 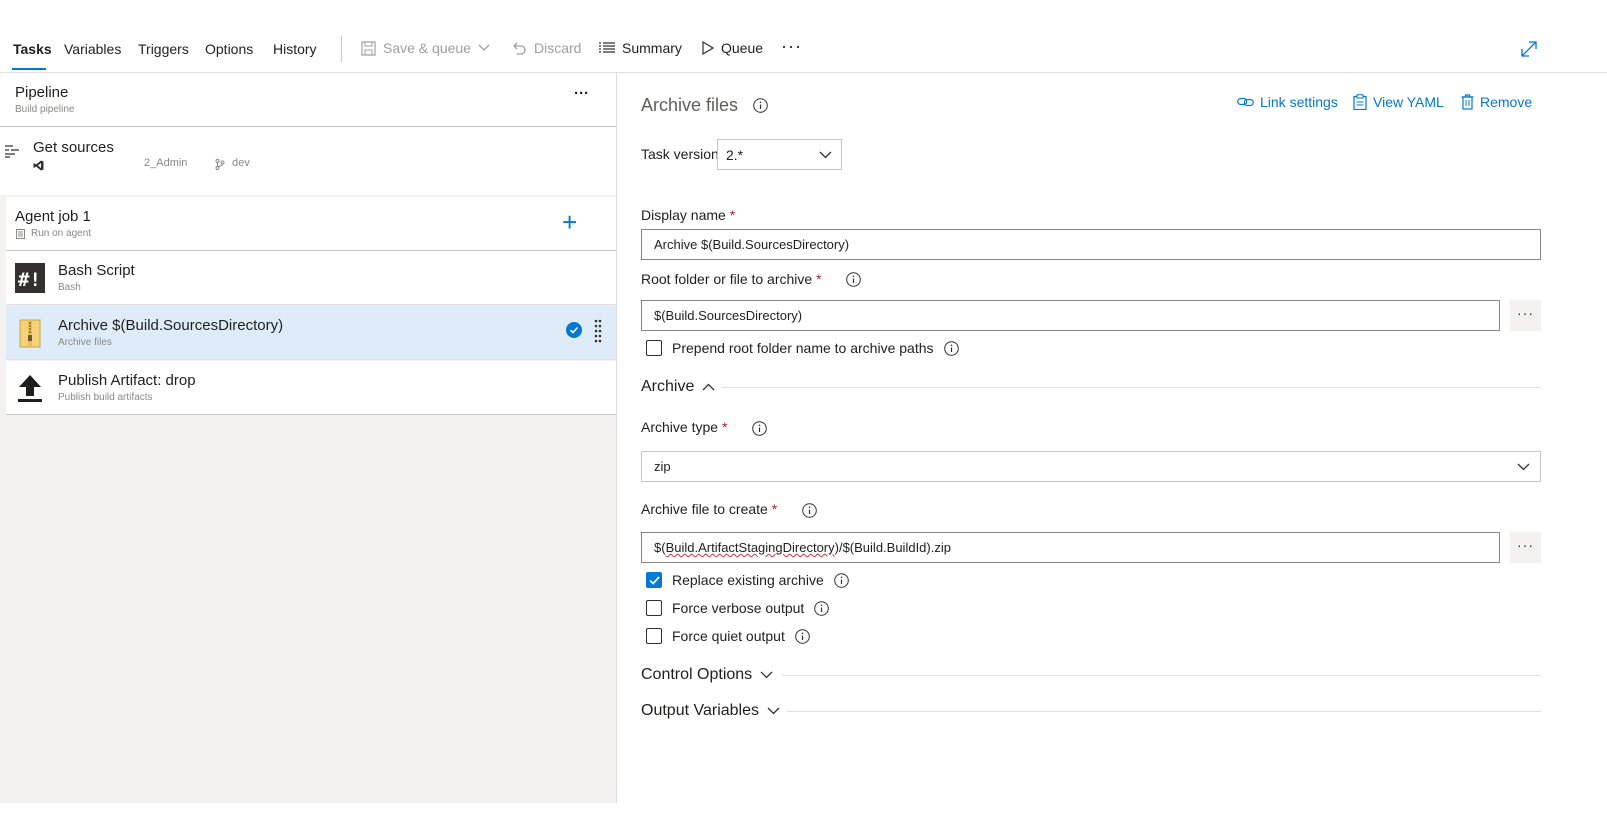 I want to click on output-variables-toggle: Output Variables, so click(x=710, y=711).